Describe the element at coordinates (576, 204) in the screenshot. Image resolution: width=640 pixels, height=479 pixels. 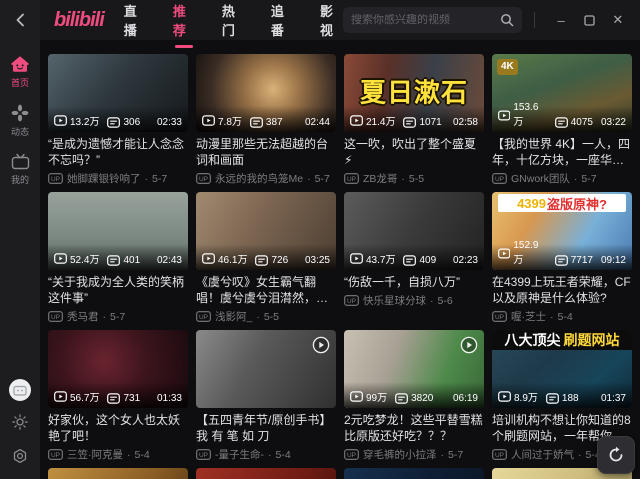
I see `overlay-text-red: 盗版原神?` at that location.